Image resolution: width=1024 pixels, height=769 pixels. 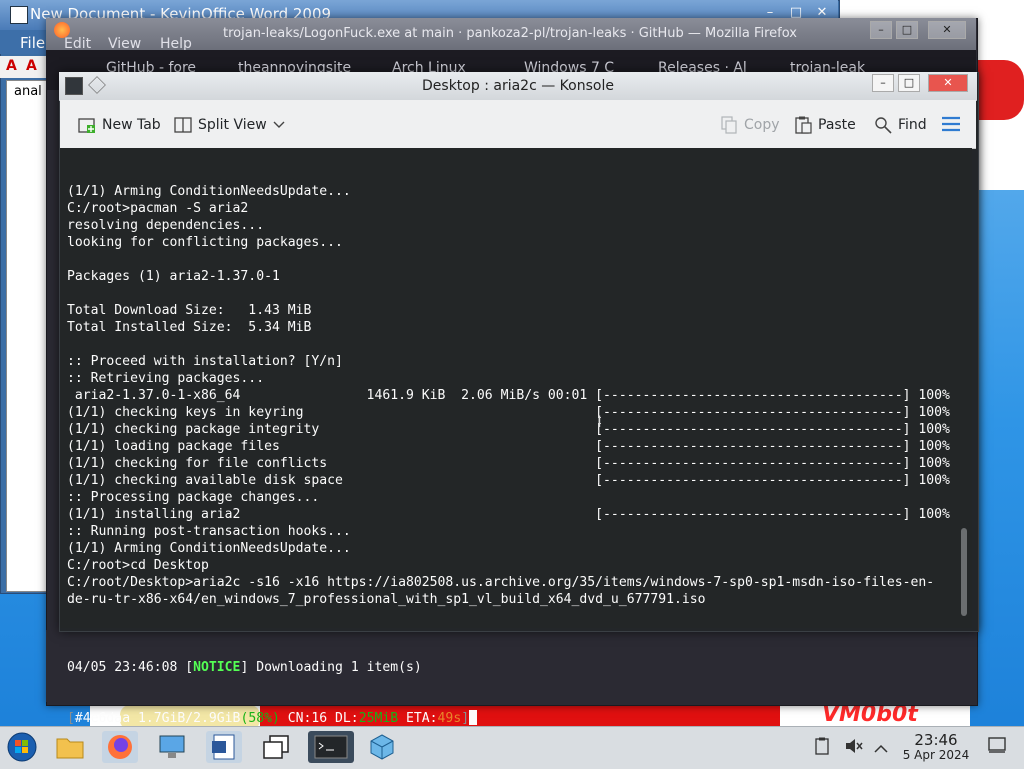 I want to click on mouse-ibeam-icon: I, so click(x=599, y=421).